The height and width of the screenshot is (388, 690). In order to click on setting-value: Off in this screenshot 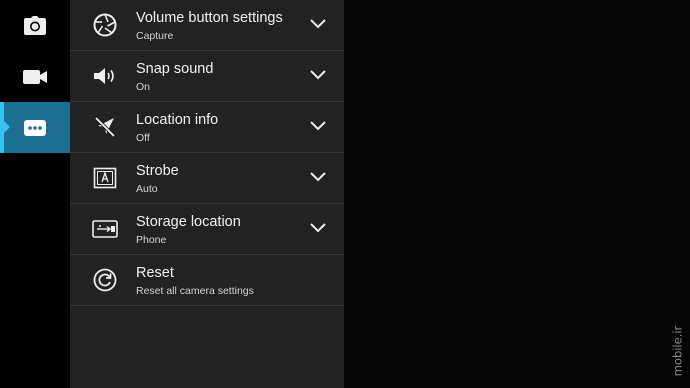, I will do `click(143, 138)`.